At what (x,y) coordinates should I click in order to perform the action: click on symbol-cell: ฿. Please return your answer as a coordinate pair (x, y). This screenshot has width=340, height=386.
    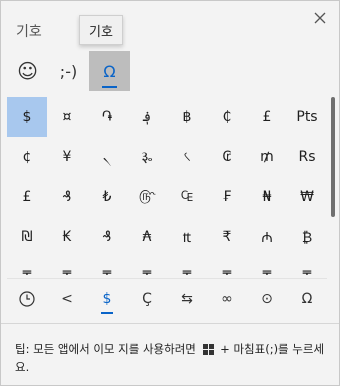
    Looking at the image, I should click on (187, 117).